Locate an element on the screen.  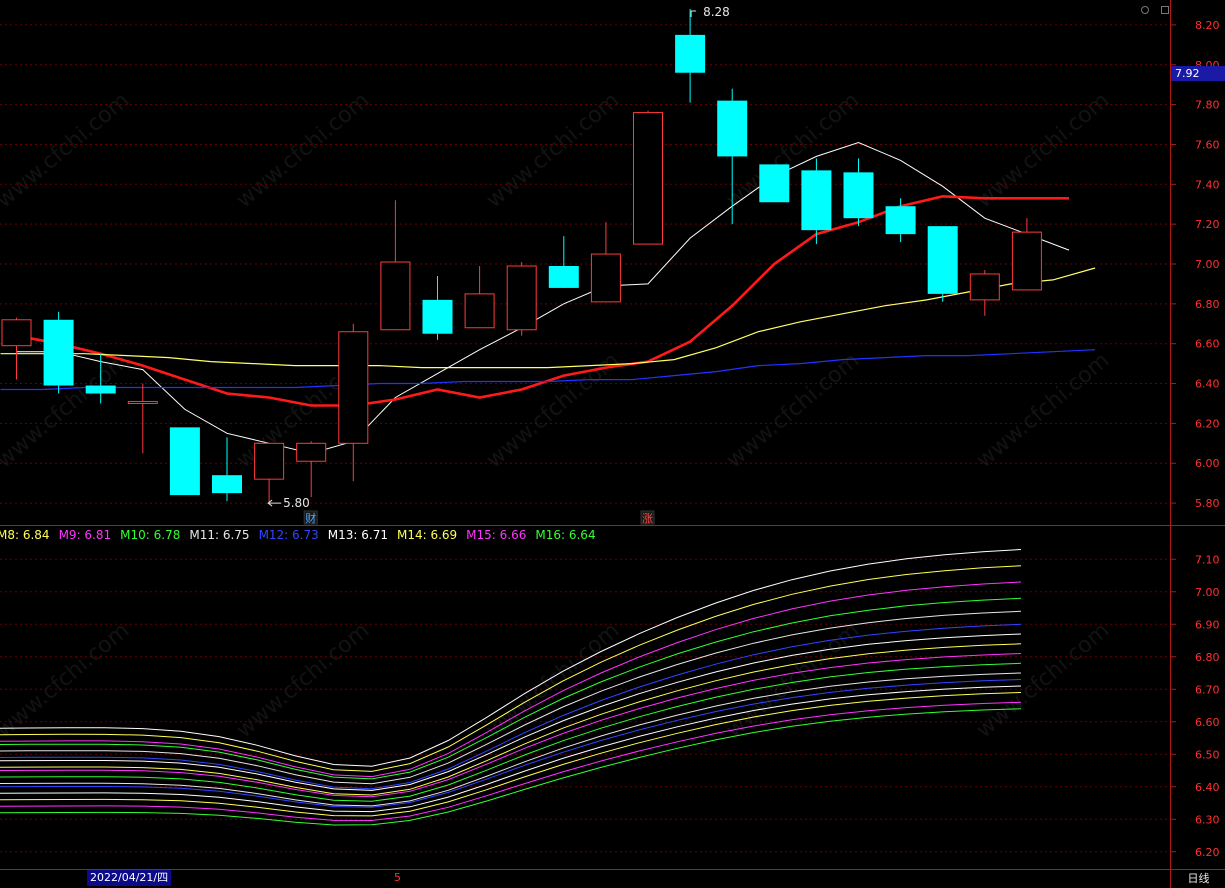
indicator-legend-item: M16: 6.64 is located at coordinates (565, 535).